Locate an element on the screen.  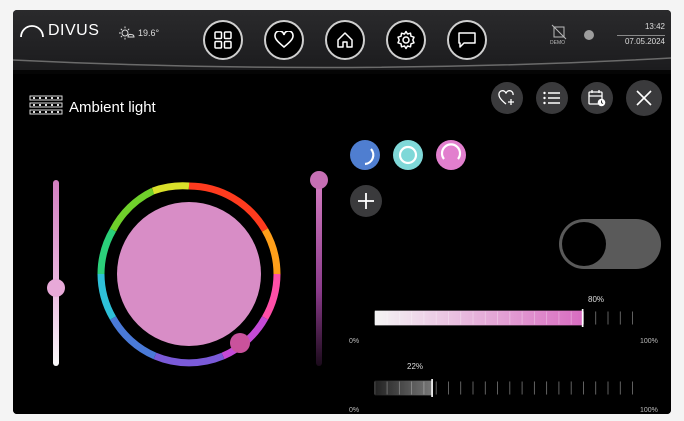
heart-plus-icon is located at coordinates (506, 97).